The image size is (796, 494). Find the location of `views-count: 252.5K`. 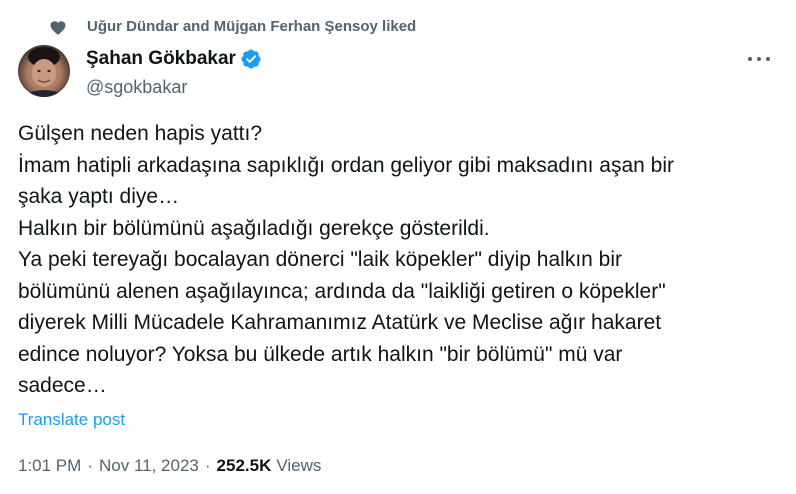

views-count: 252.5K is located at coordinates (244, 466).